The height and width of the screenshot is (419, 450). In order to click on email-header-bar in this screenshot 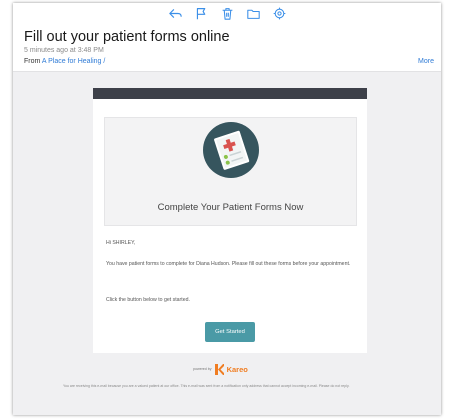, I will do `click(230, 93)`.